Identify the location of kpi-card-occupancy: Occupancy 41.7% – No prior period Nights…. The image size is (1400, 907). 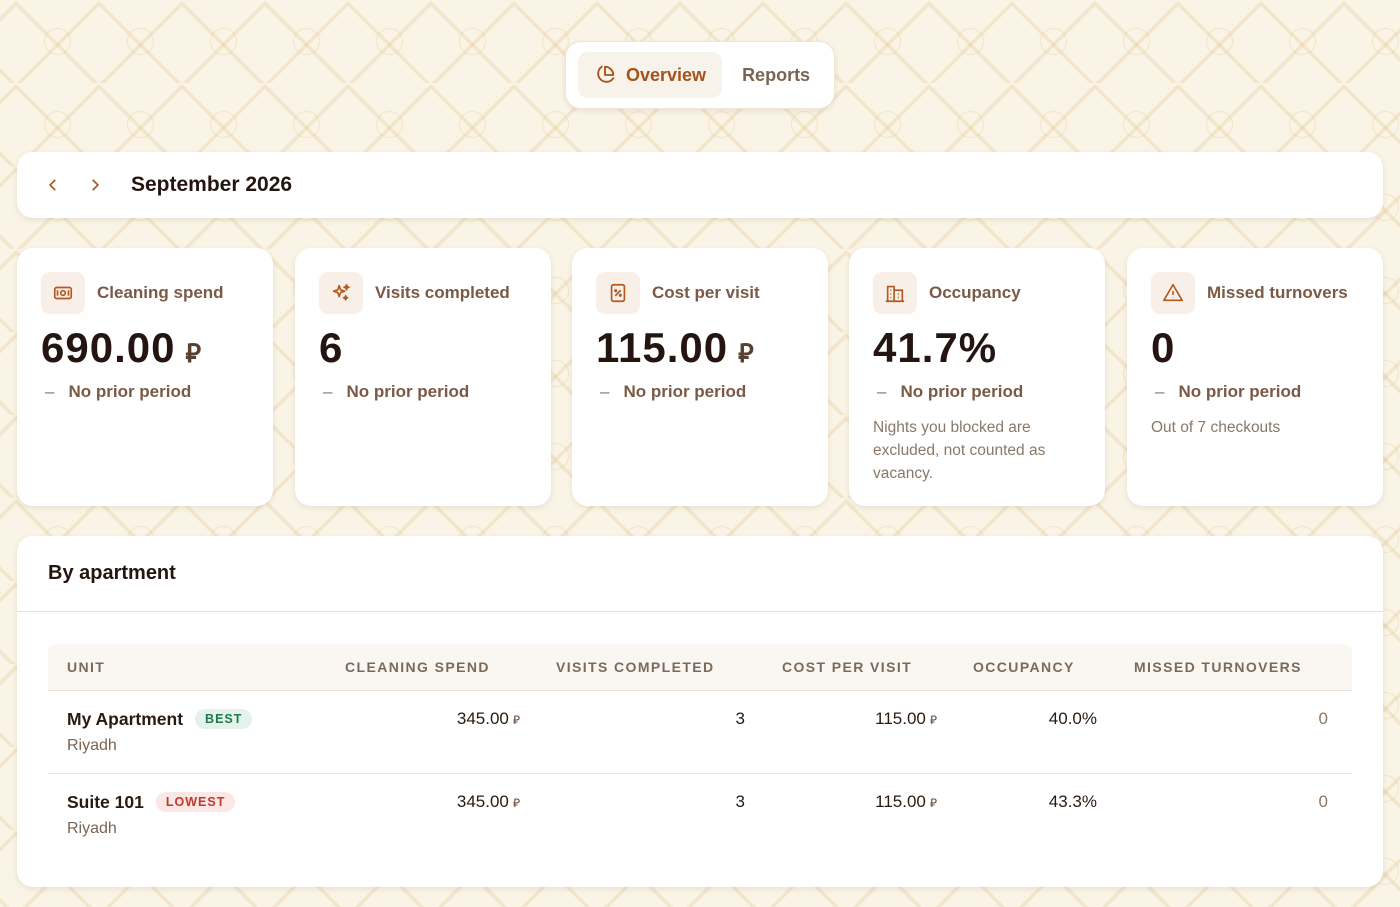
(977, 377).